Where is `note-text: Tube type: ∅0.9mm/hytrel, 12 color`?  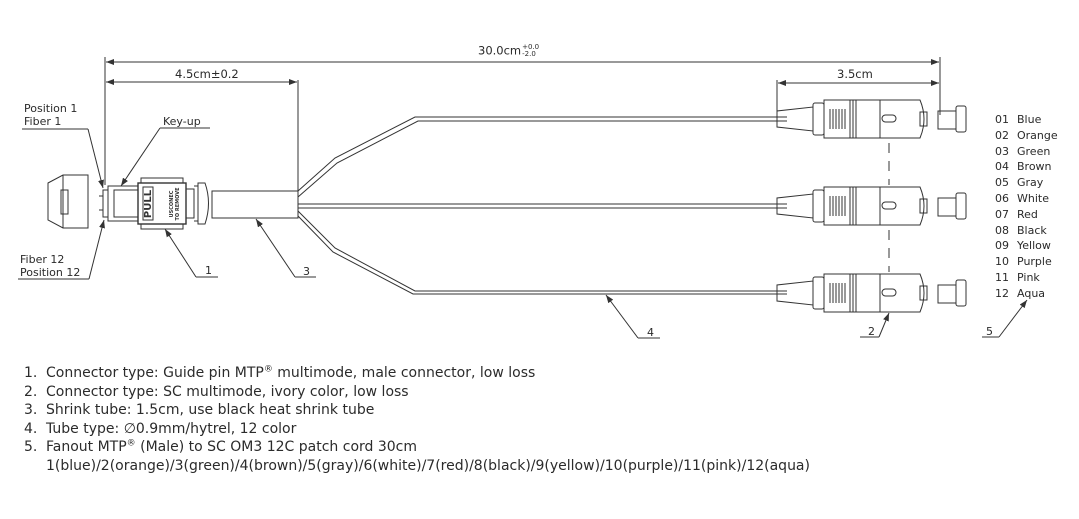 note-text: Tube type: ∅0.9mm/hytrel, 12 color is located at coordinates (171, 428).